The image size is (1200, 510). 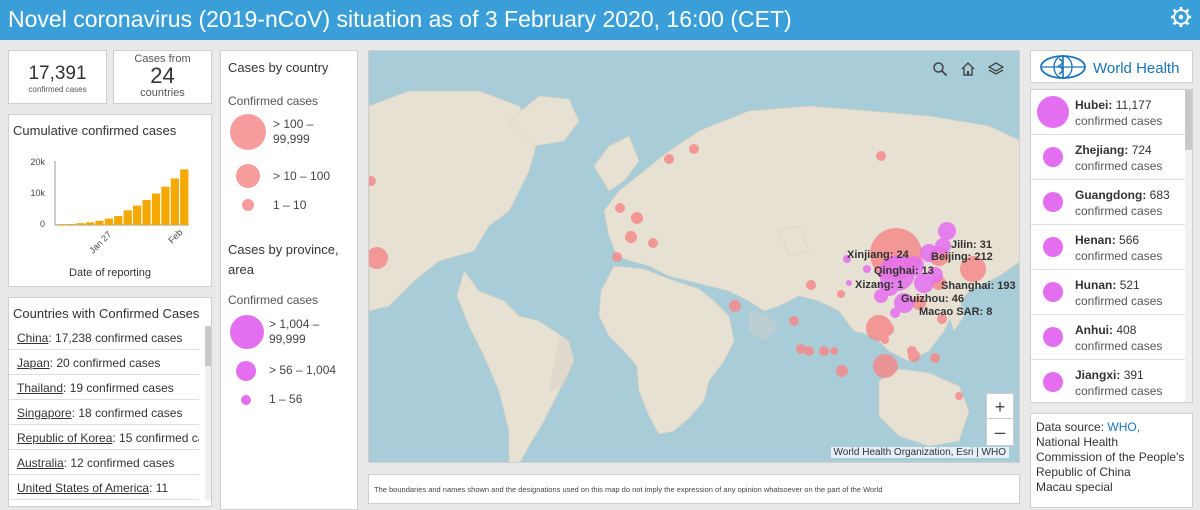 What do you see at coordinates (1133, 375) in the screenshot?
I see `province-count: 391` at bounding box center [1133, 375].